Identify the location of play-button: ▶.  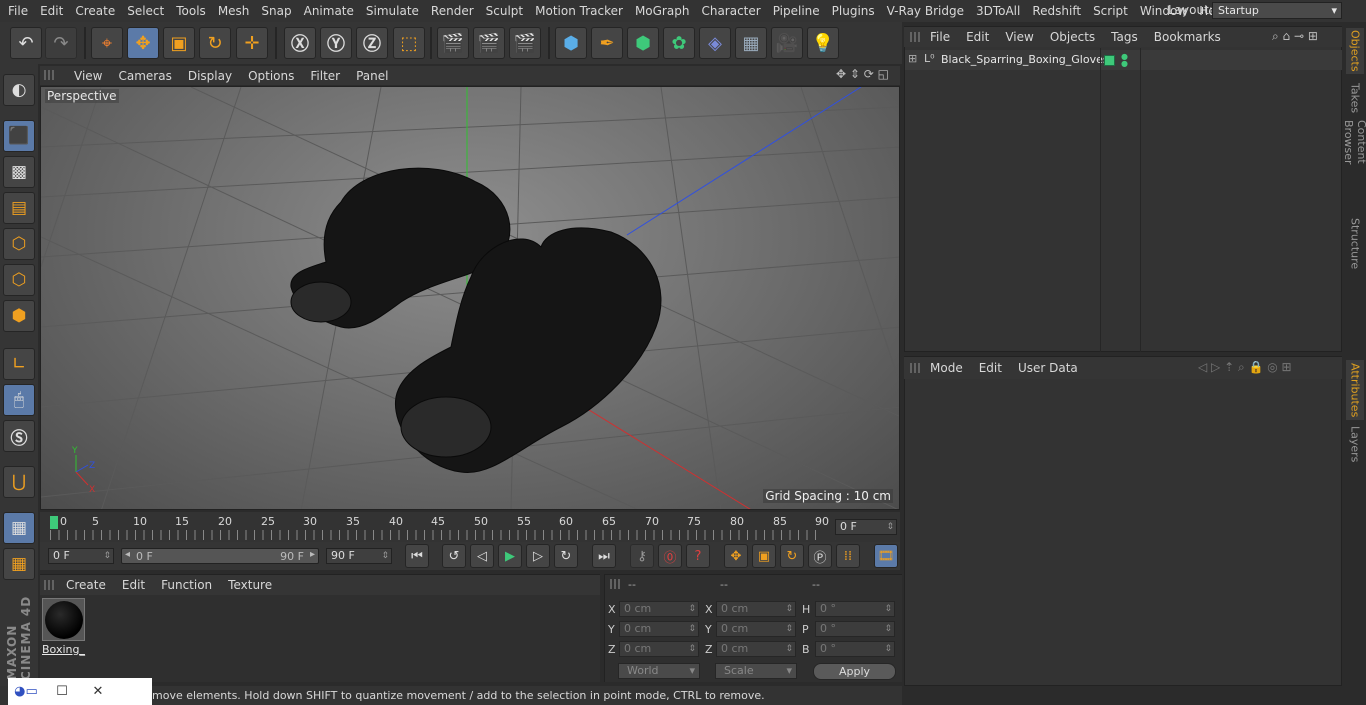
(510, 556).